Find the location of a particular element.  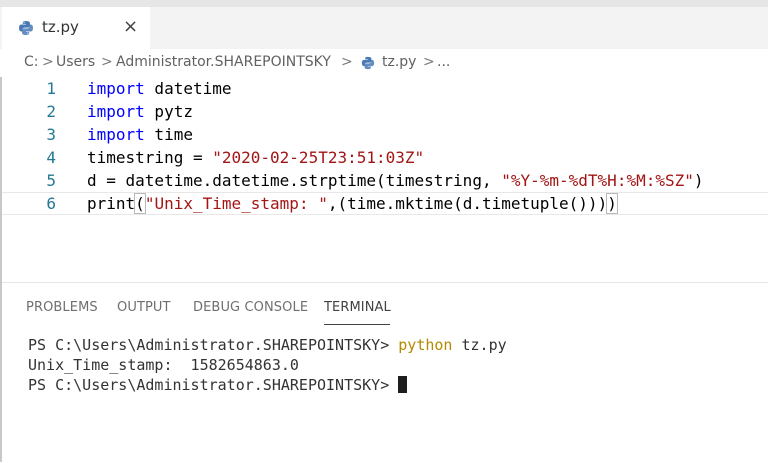

code-token: time is located at coordinates (168, 134).